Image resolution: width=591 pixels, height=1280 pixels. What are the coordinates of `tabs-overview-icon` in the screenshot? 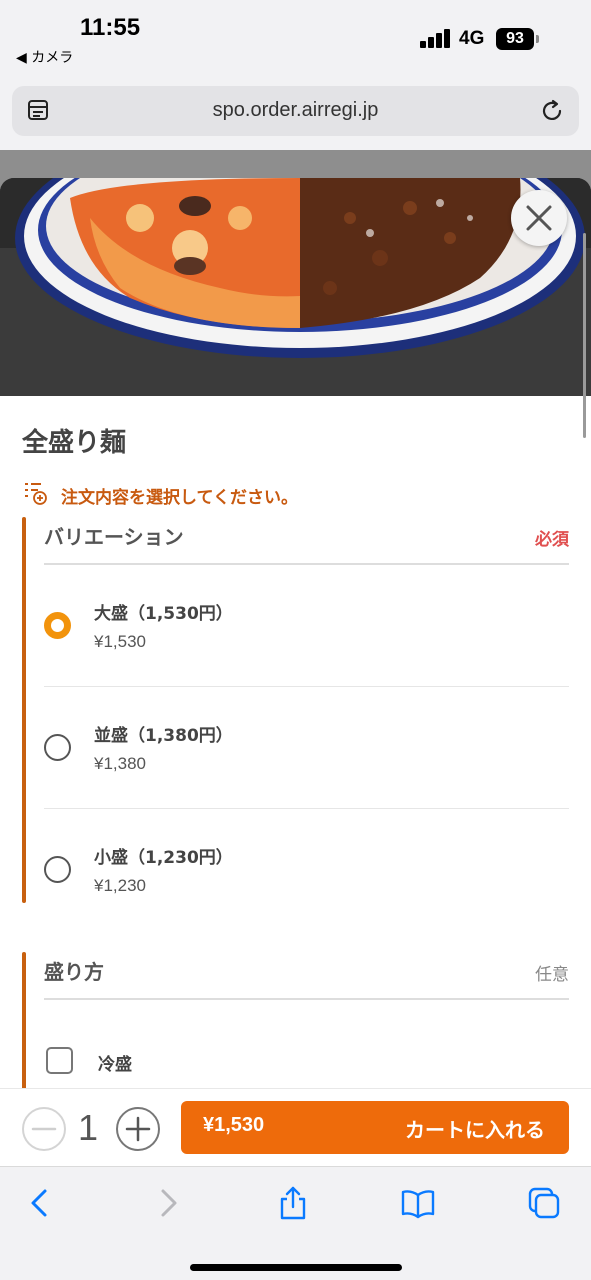 It's located at (544, 1203).